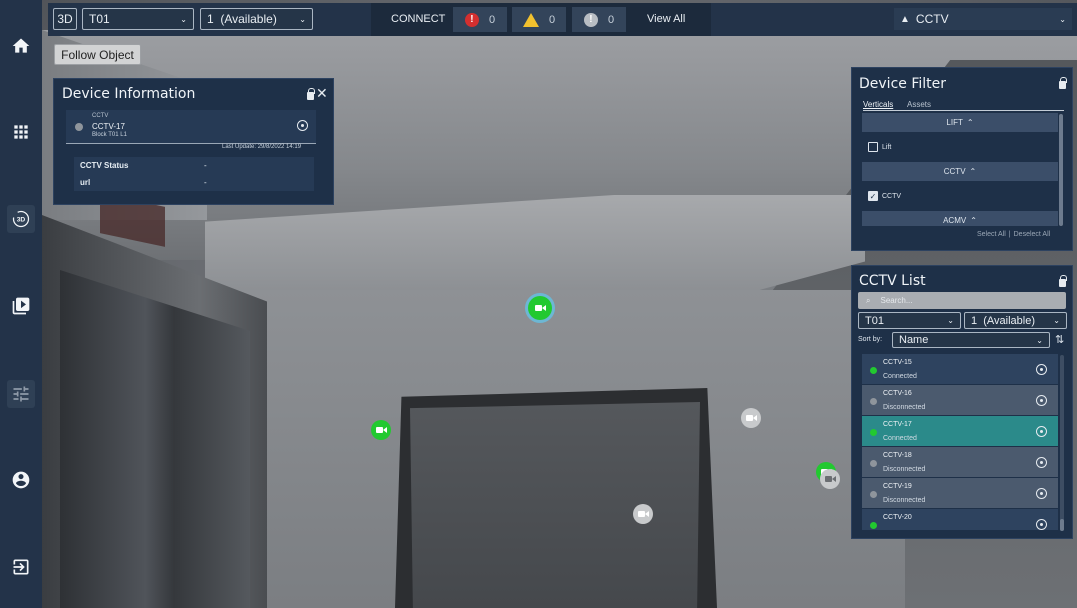  Describe the element at coordinates (954, 171) in the screenshot. I see `group-label: CCTV` at that location.